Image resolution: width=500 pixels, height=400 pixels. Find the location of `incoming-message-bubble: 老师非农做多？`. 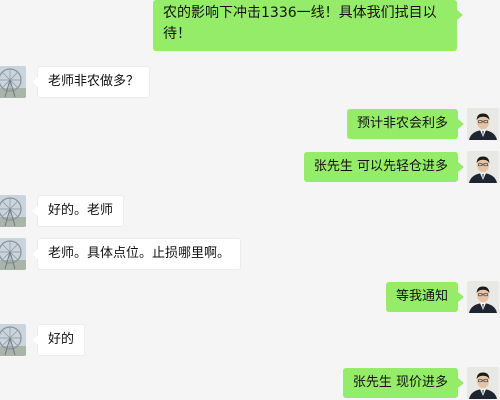

incoming-message-bubble: 老师非农做多？ is located at coordinates (91, 82).